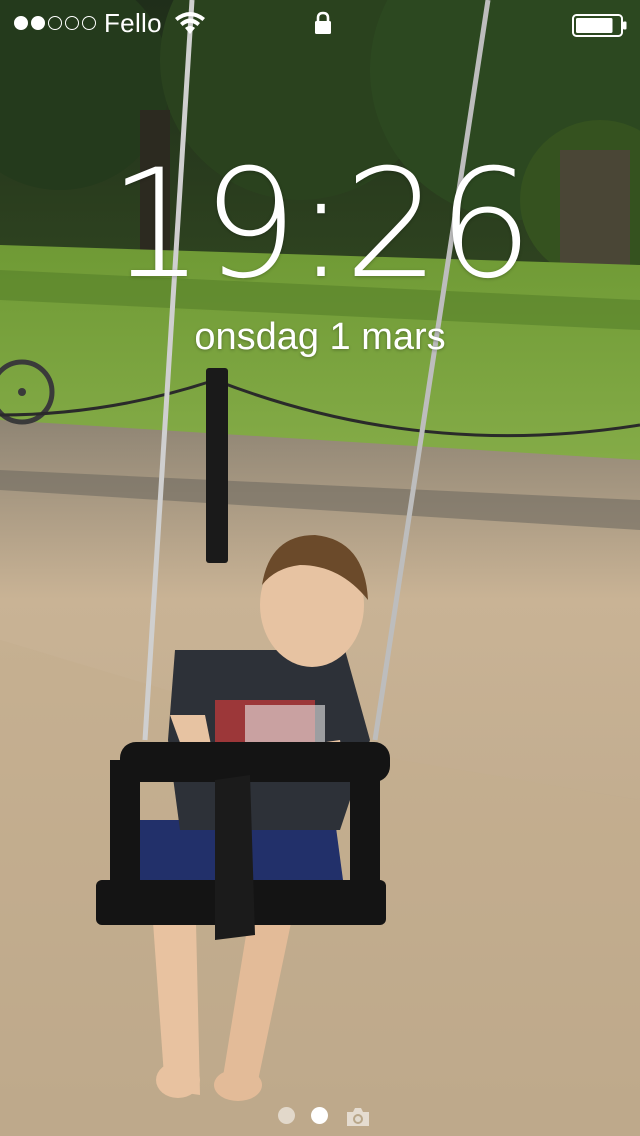  I want to click on status-bar: Fello, so click(320, 24).